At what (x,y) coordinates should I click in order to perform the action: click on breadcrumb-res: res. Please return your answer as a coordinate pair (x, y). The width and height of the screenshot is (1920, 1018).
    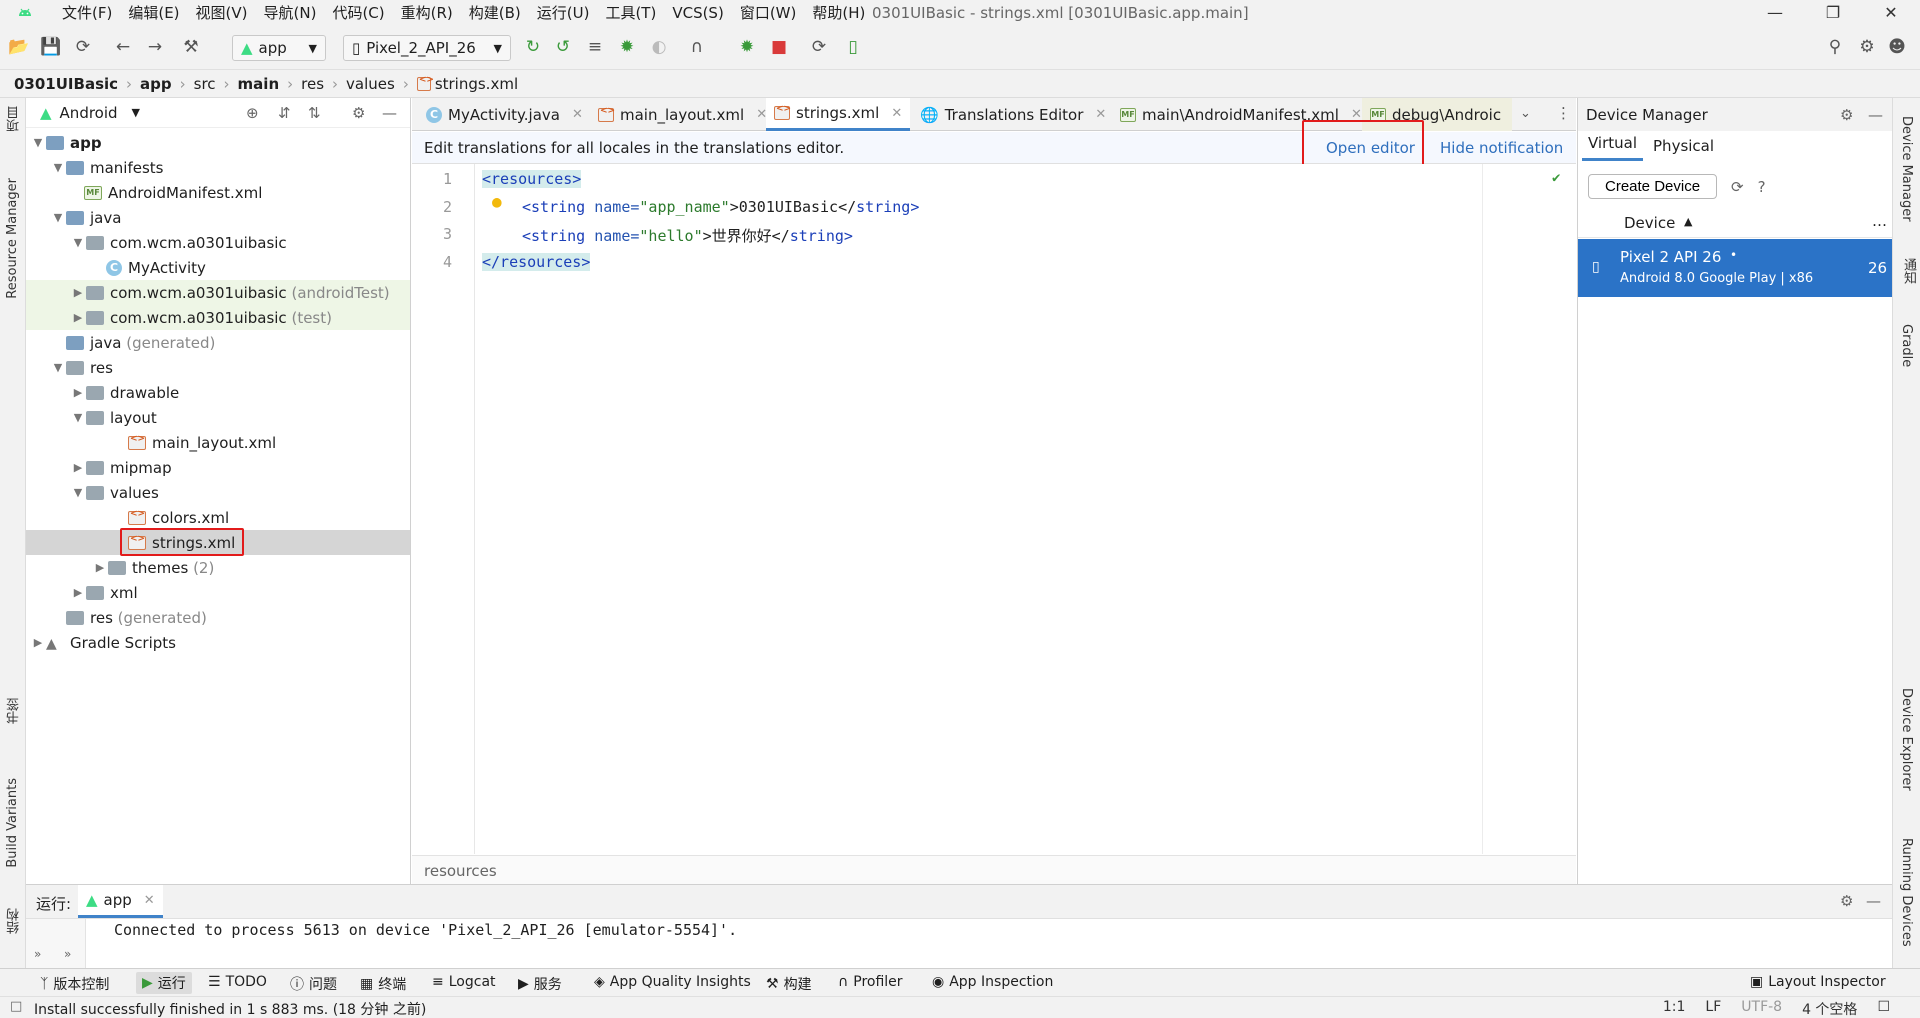
    Looking at the image, I should click on (312, 84).